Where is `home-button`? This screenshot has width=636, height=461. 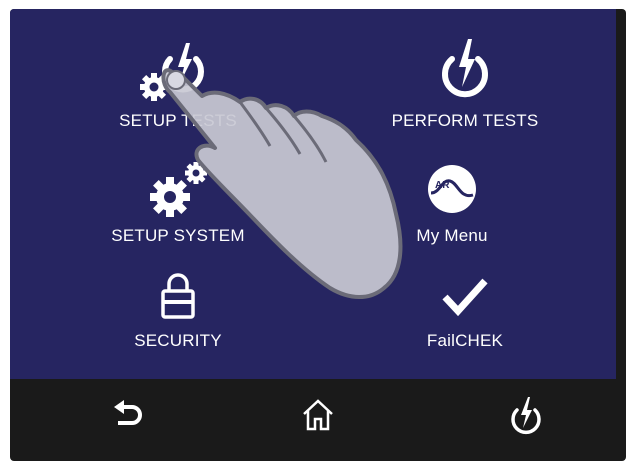 home-button is located at coordinates (318, 415).